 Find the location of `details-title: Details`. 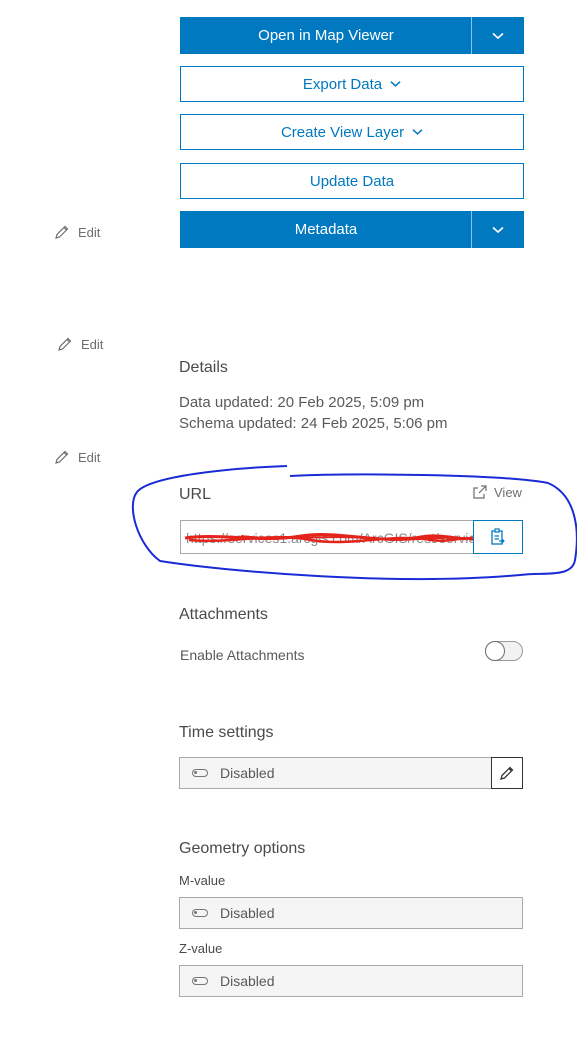

details-title: Details is located at coordinates (203, 367).